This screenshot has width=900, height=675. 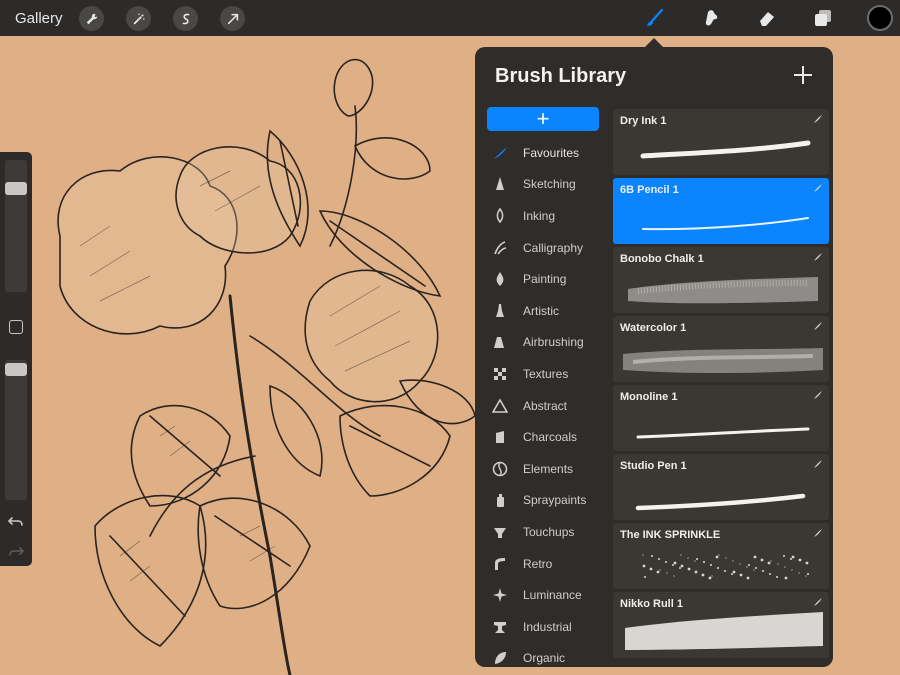 What do you see at coordinates (500, 184) in the screenshot?
I see `sketching-icon` at bounding box center [500, 184].